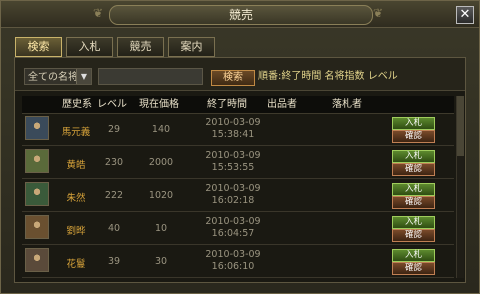 This screenshot has height=294, width=480. I want to click on end-time: 16:02:18, so click(233, 200).